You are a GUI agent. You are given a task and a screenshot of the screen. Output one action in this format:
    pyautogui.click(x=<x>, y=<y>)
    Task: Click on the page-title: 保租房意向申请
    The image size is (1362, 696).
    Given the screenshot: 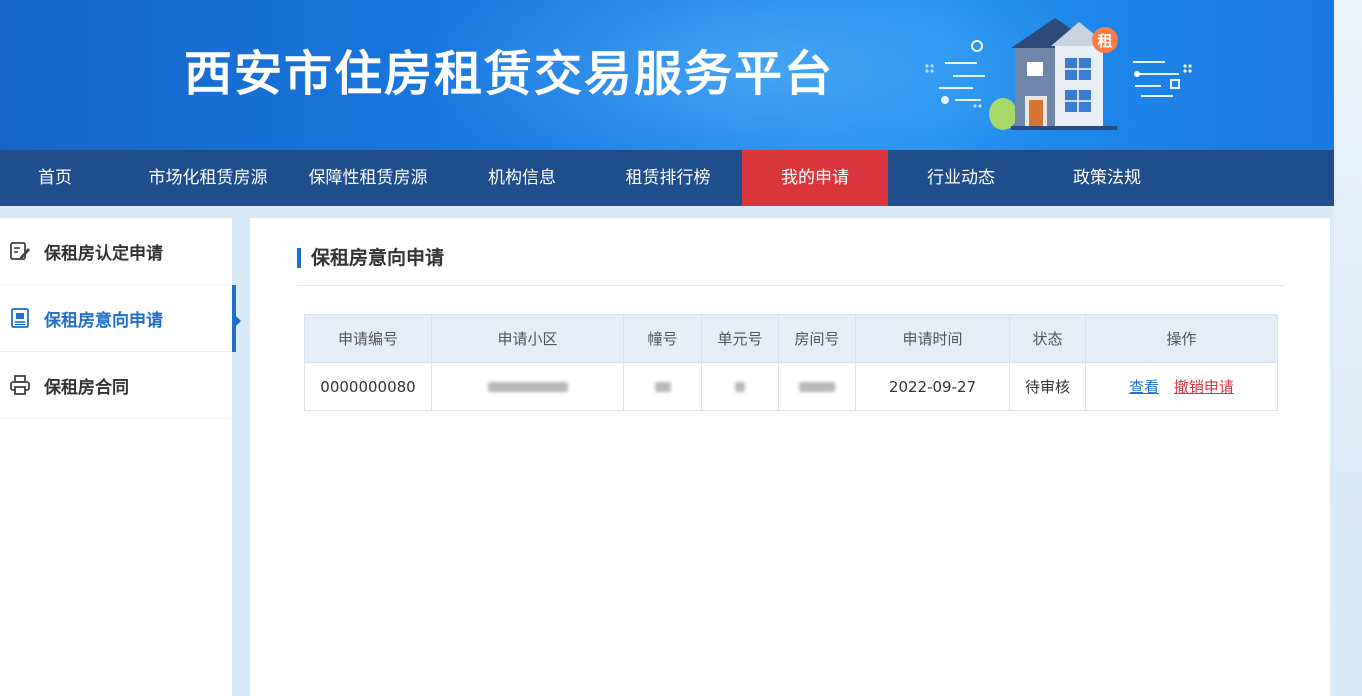 What is the action you would take?
    pyautogui.click(x=370, y=258)
    